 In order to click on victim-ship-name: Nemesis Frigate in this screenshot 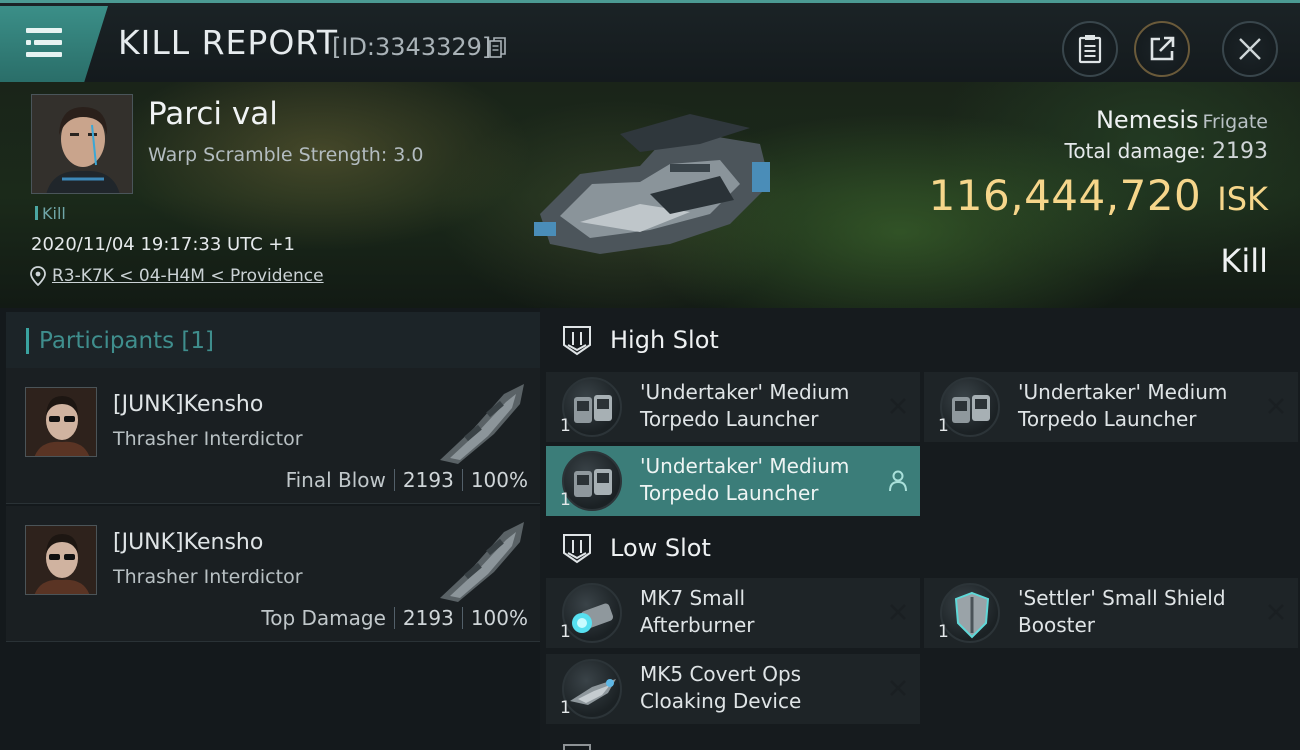, I will do `click(1182, 120)`.